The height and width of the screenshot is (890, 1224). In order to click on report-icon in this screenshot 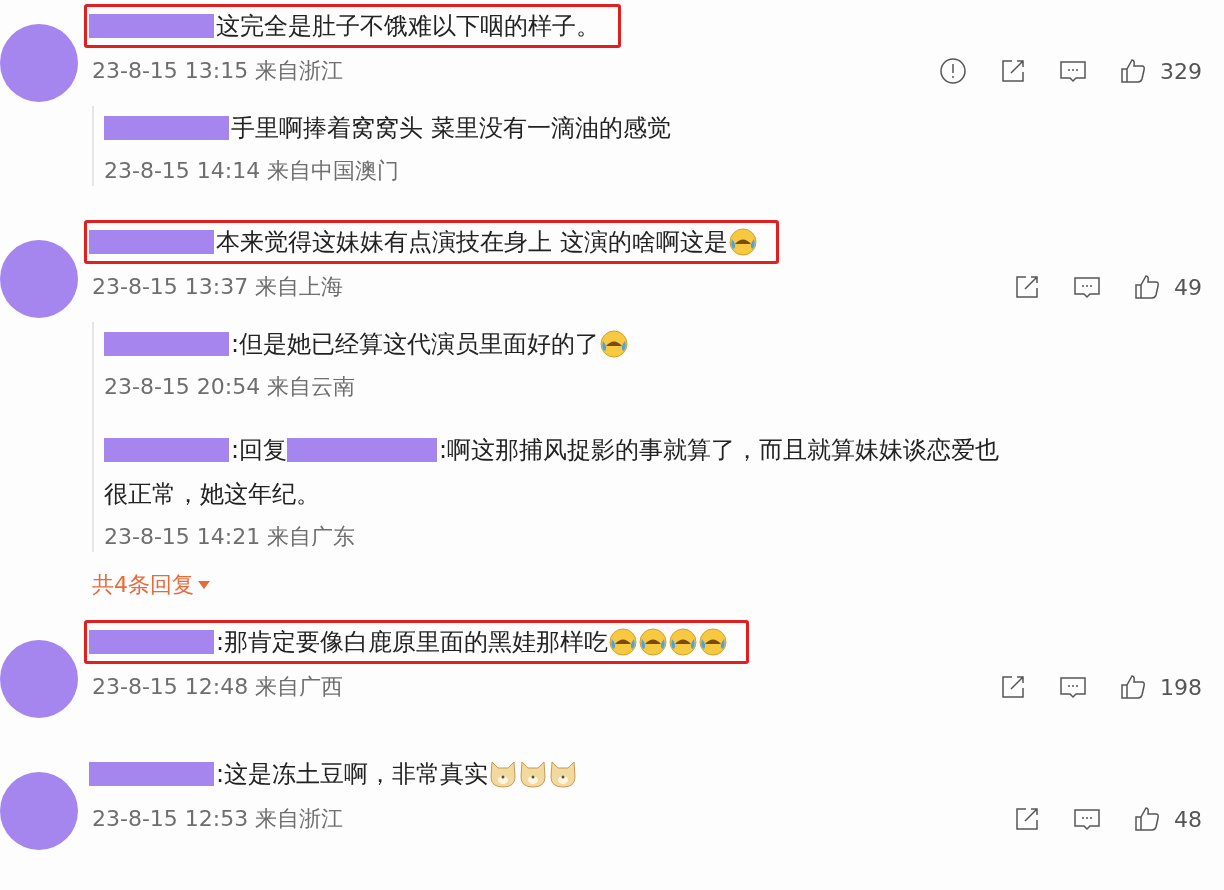, I will do `click(953, 71)`.